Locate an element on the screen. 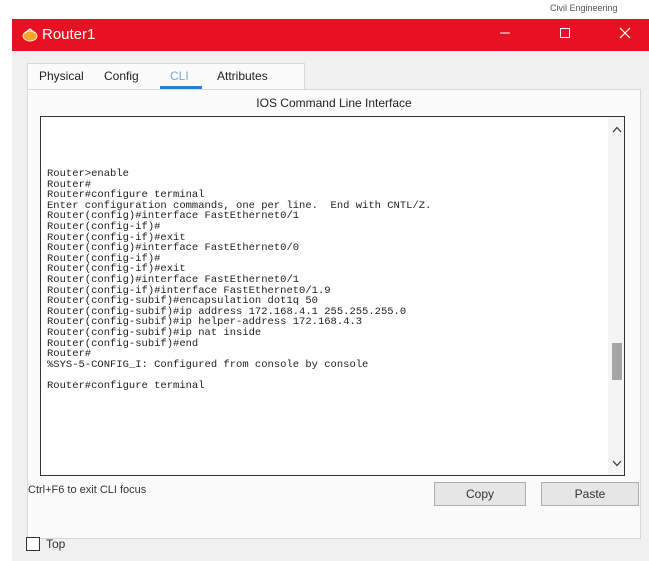 The width and height of the screenshot is (649, 561). copy-button: Copy is located at coordinates (480, 494).